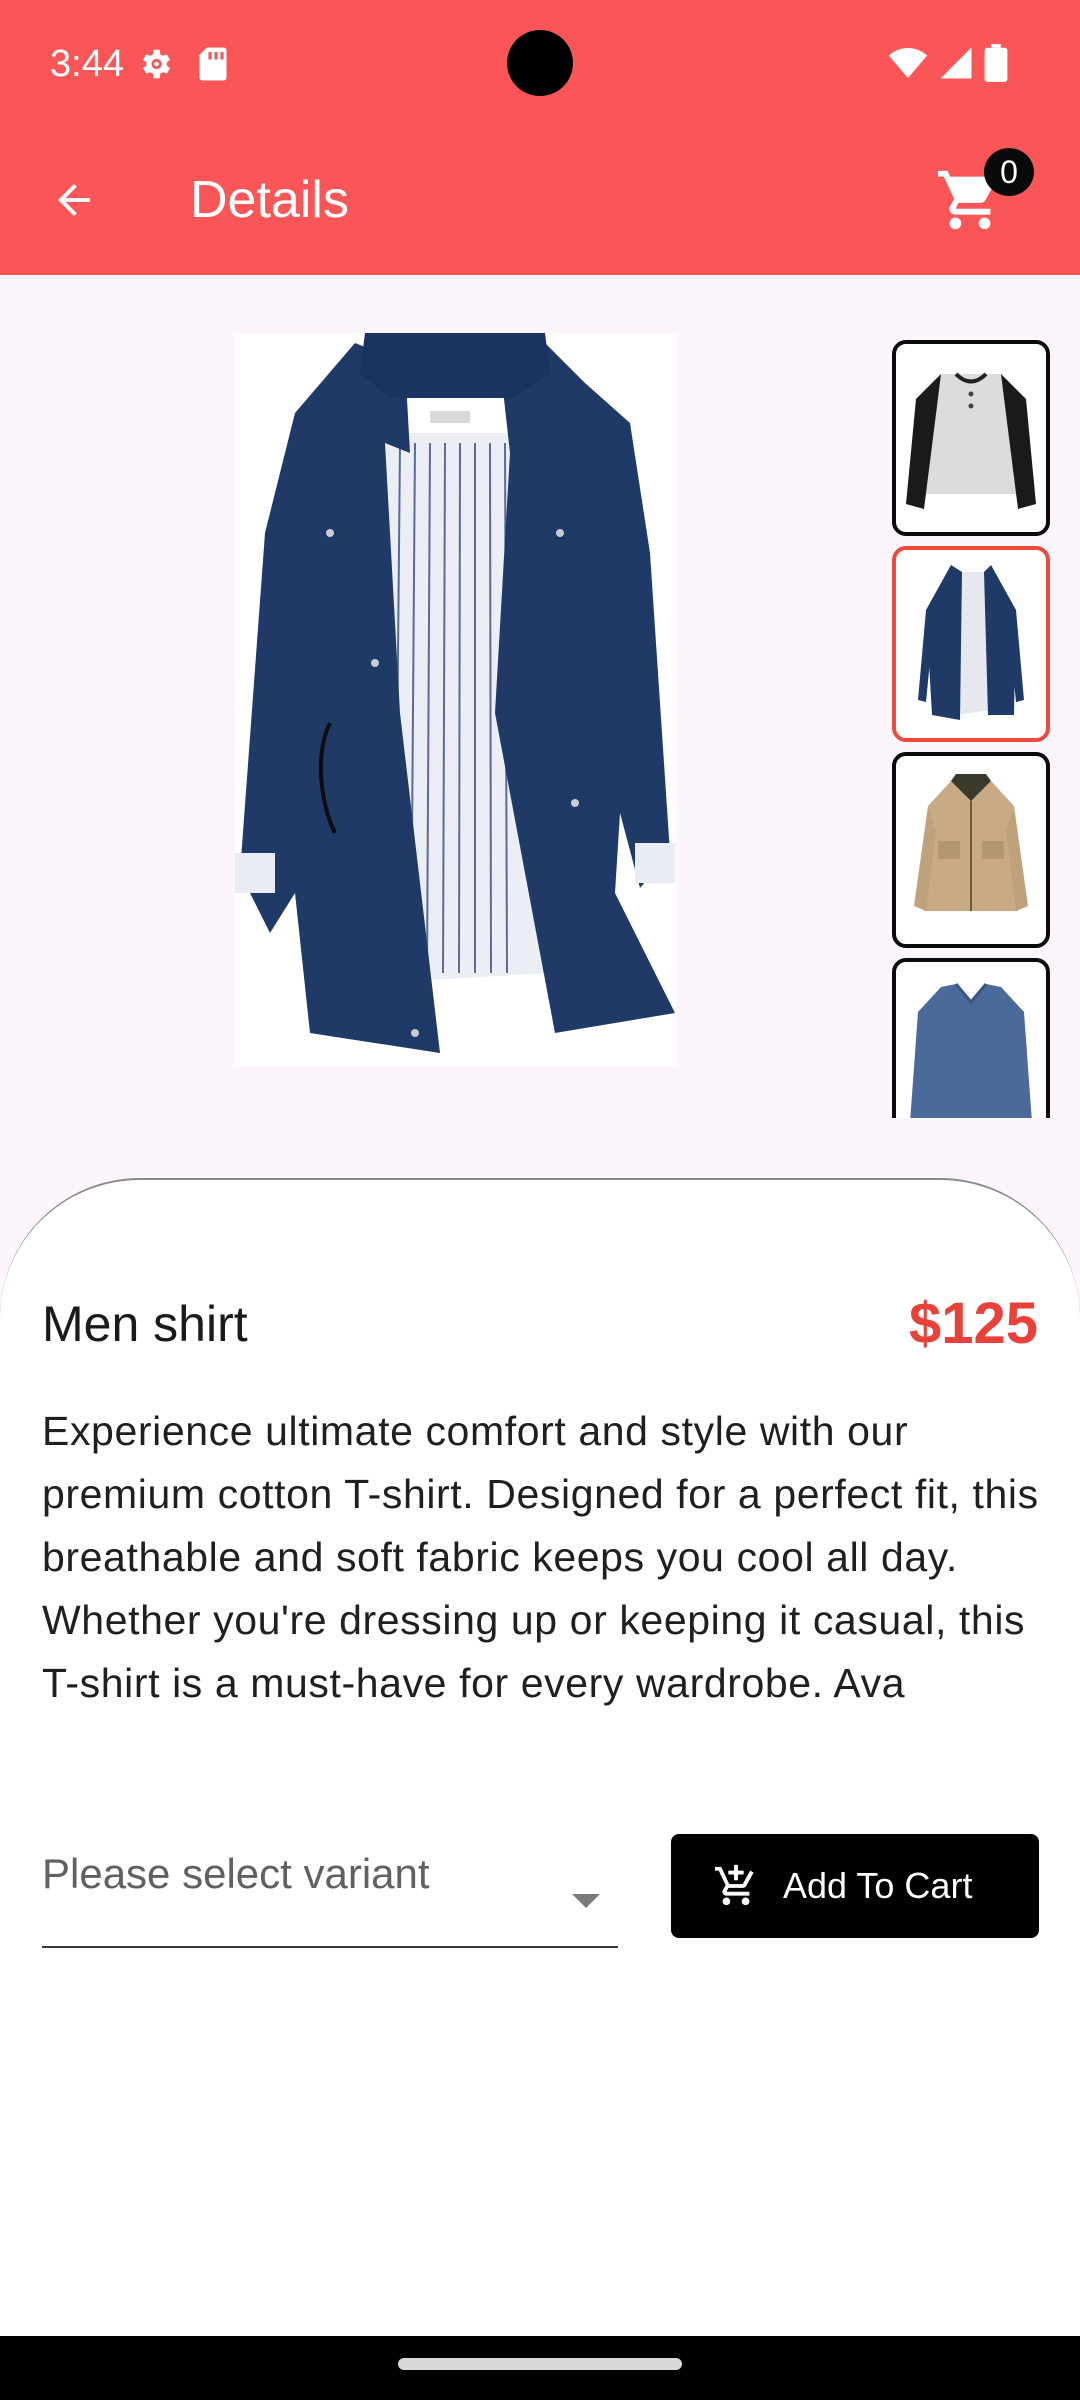 Image resolution: width=1080 pixels, height=2400 pixels. Describe the element at coordinates (269, 200) in the screenshot. I see `page-title: Details` at that location.